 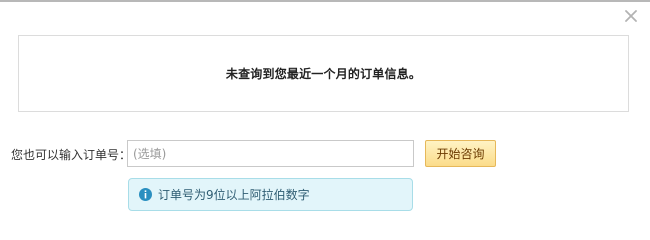 What do you see at coordinates (145, 194) in the screenshot?
I see `info-icon` at bounding box center [145, 194].